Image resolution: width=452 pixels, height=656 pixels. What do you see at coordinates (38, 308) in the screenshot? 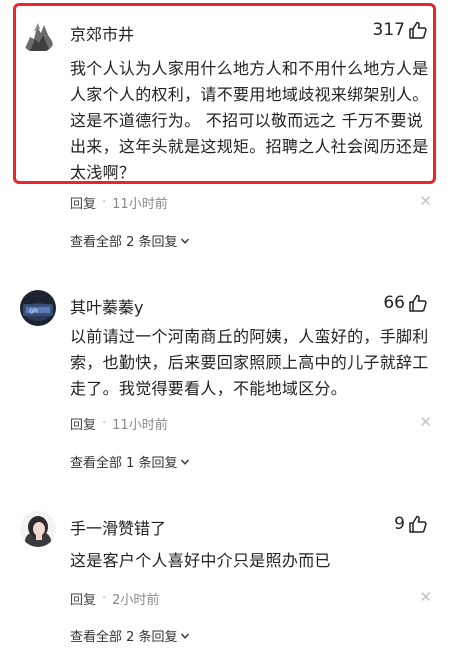
I see `avatar: @N` at bounding box center [38, 308].